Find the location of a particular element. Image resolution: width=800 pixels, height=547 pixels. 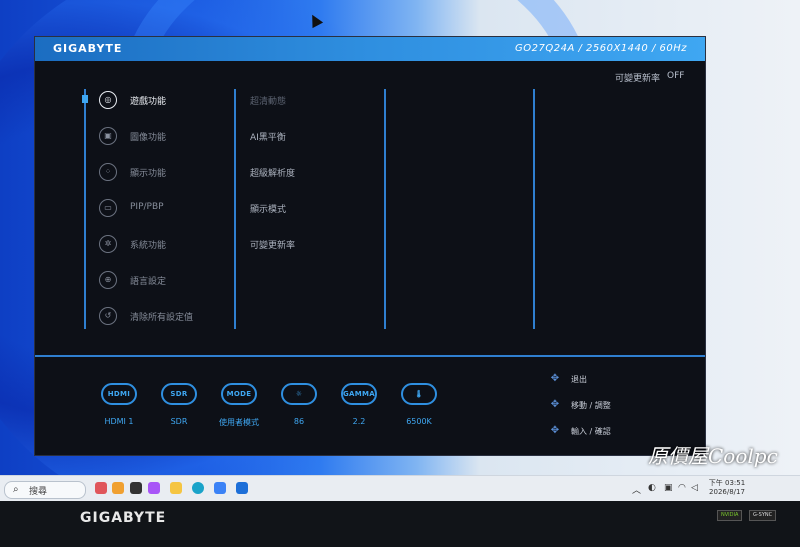

osd-vrr-value: OFF is located at coordinates (676, 76).